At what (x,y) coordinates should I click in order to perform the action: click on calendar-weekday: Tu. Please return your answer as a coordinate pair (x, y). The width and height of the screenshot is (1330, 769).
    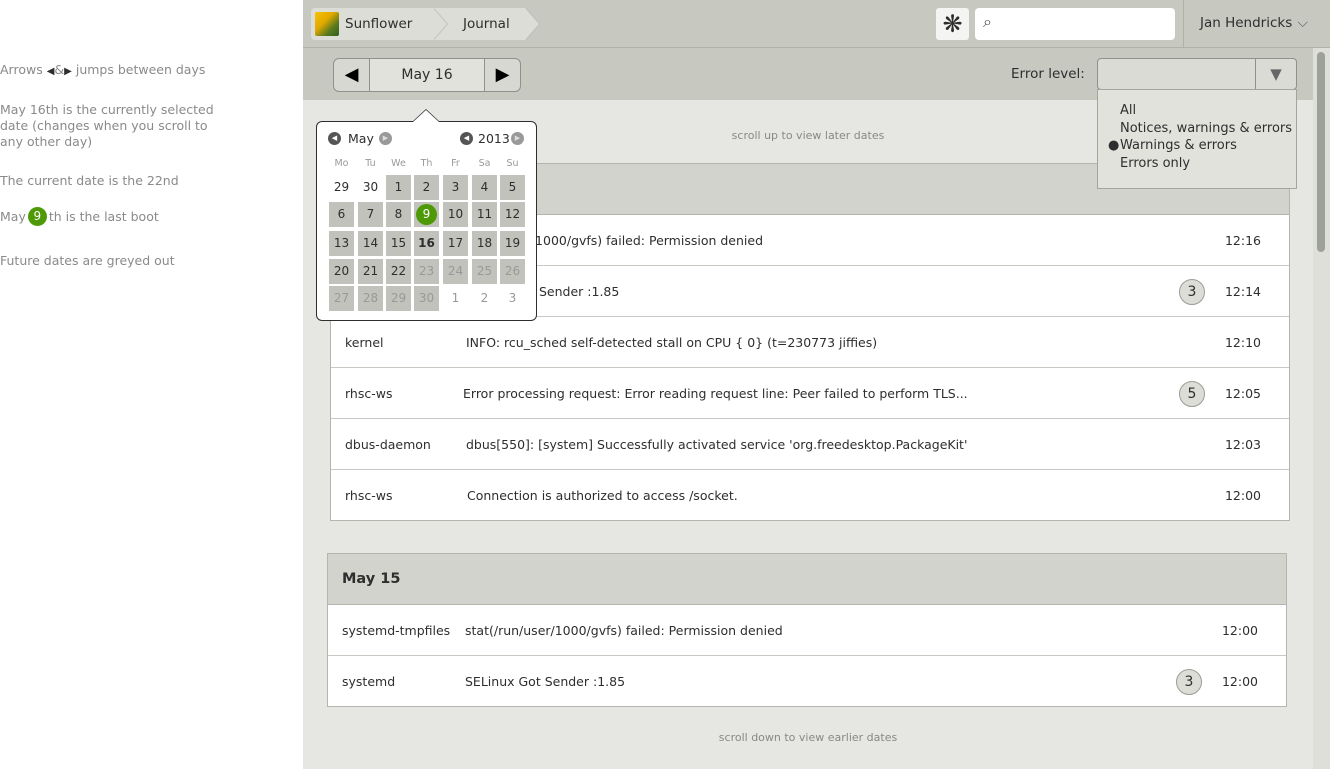
    Looking at the image, I should click on (370, 163).